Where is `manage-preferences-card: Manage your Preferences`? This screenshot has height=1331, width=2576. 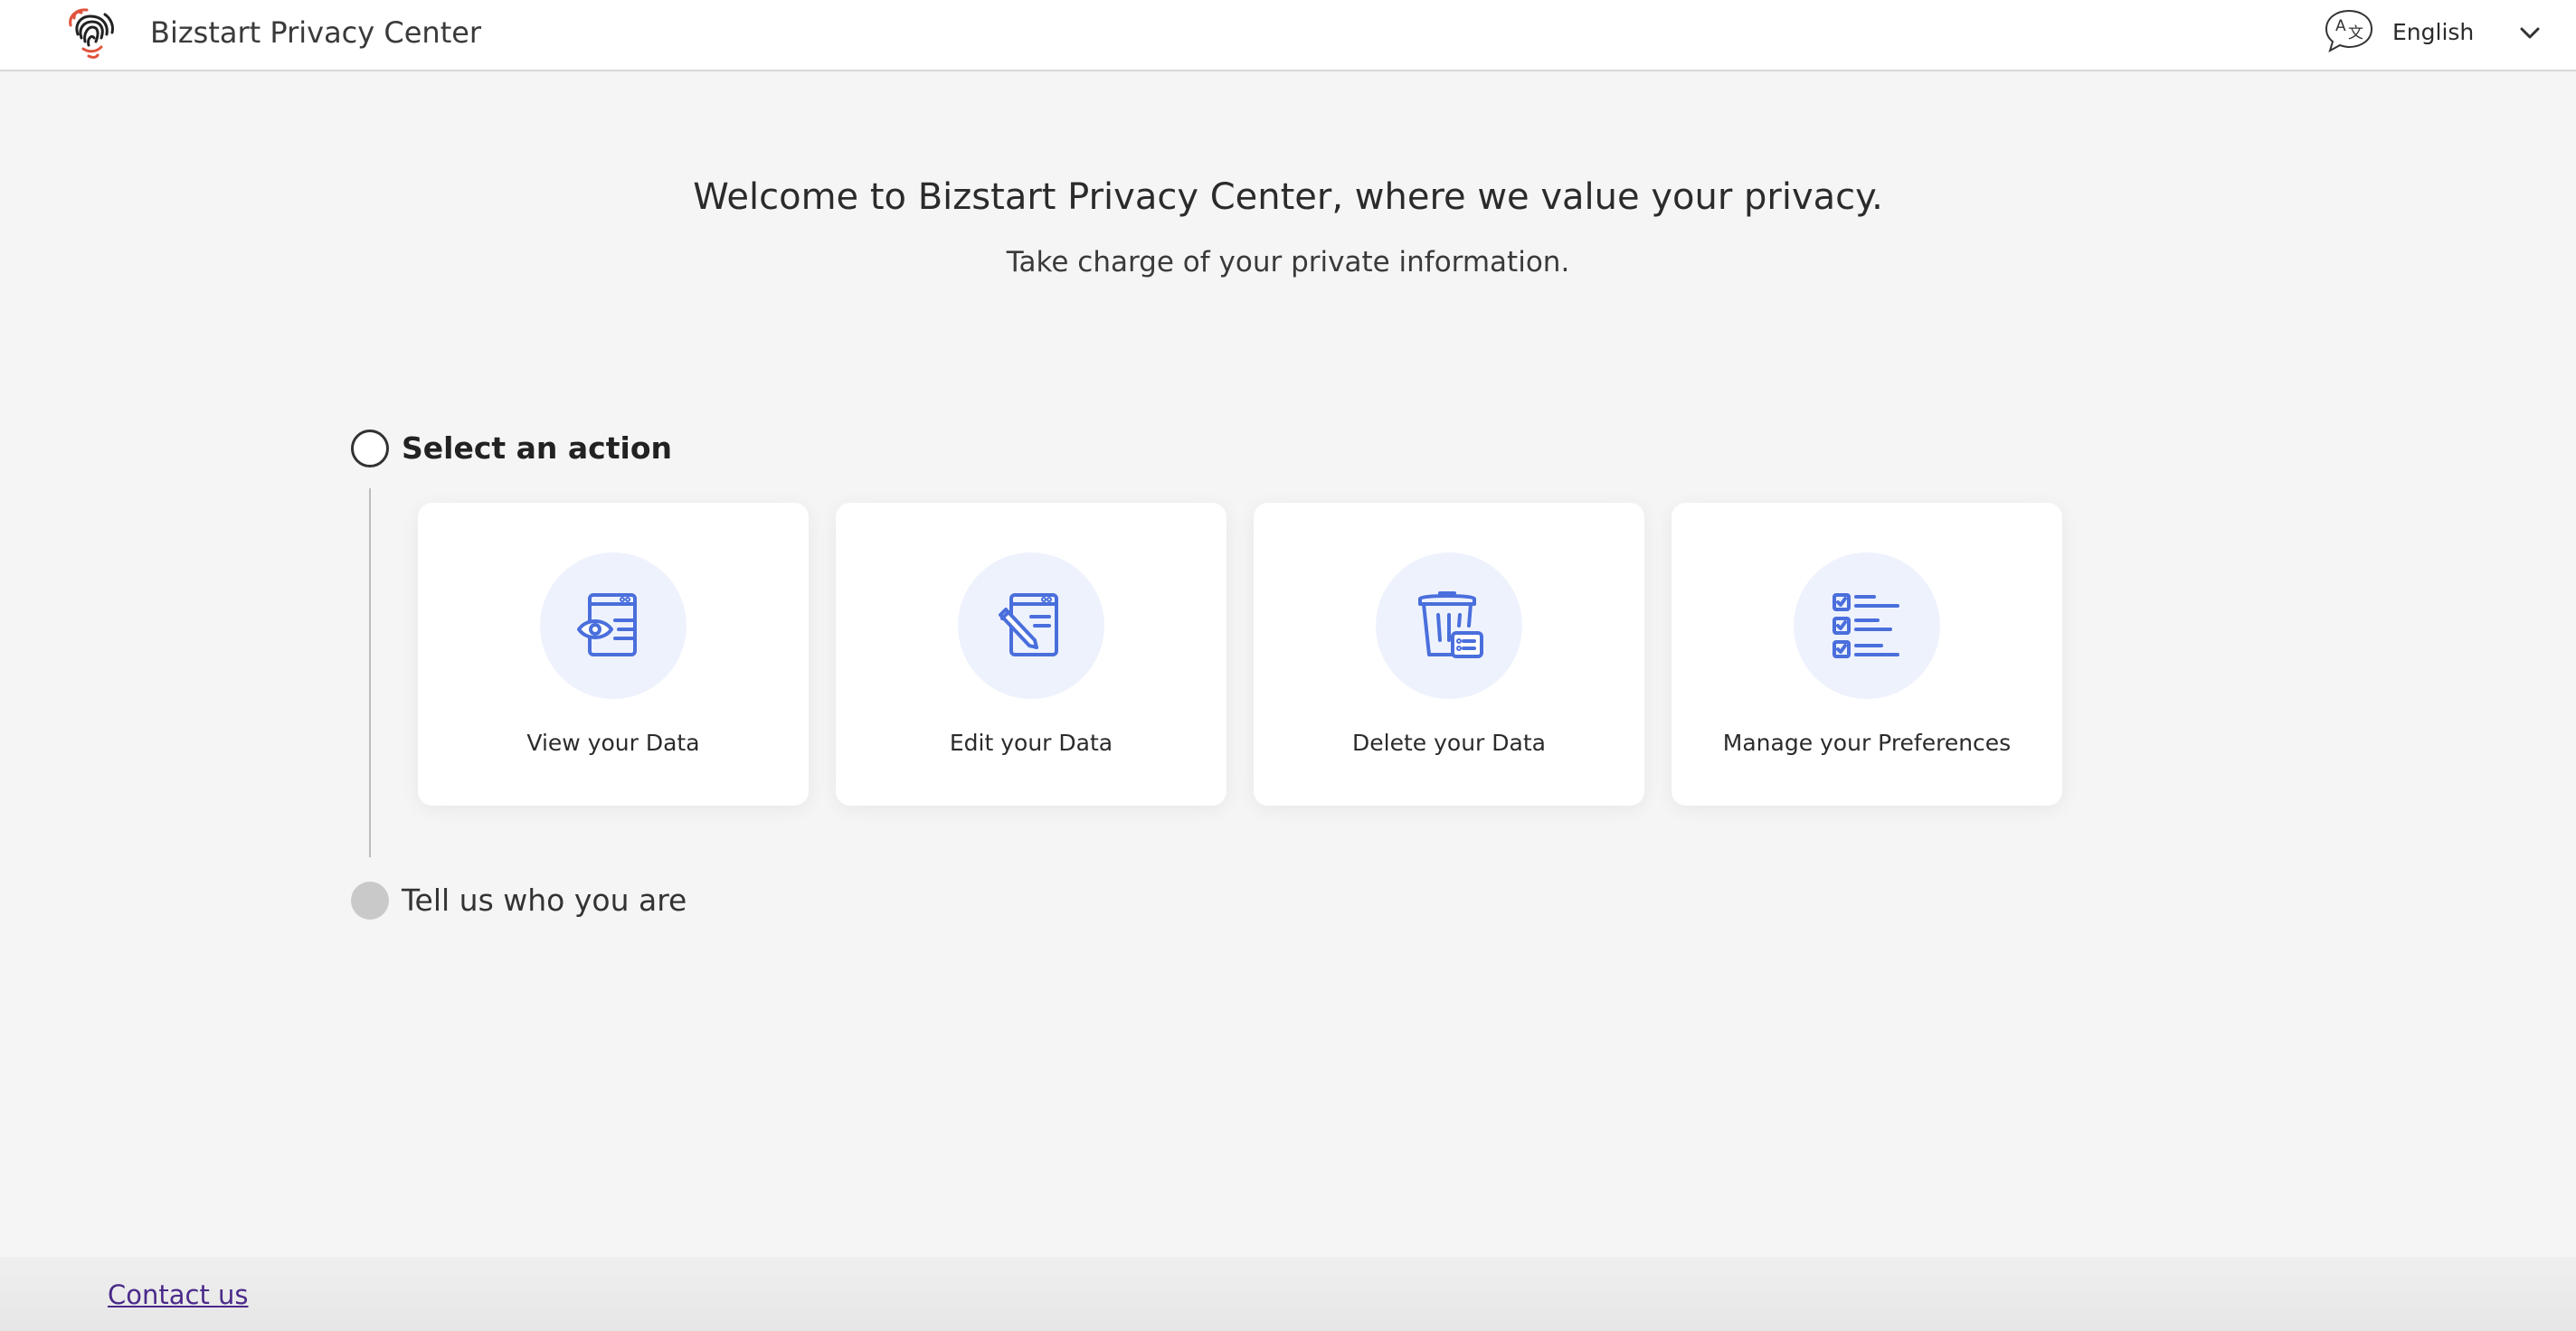 manage-preferences-card: Manage your Preferences is located at coordinates (1867, 654).